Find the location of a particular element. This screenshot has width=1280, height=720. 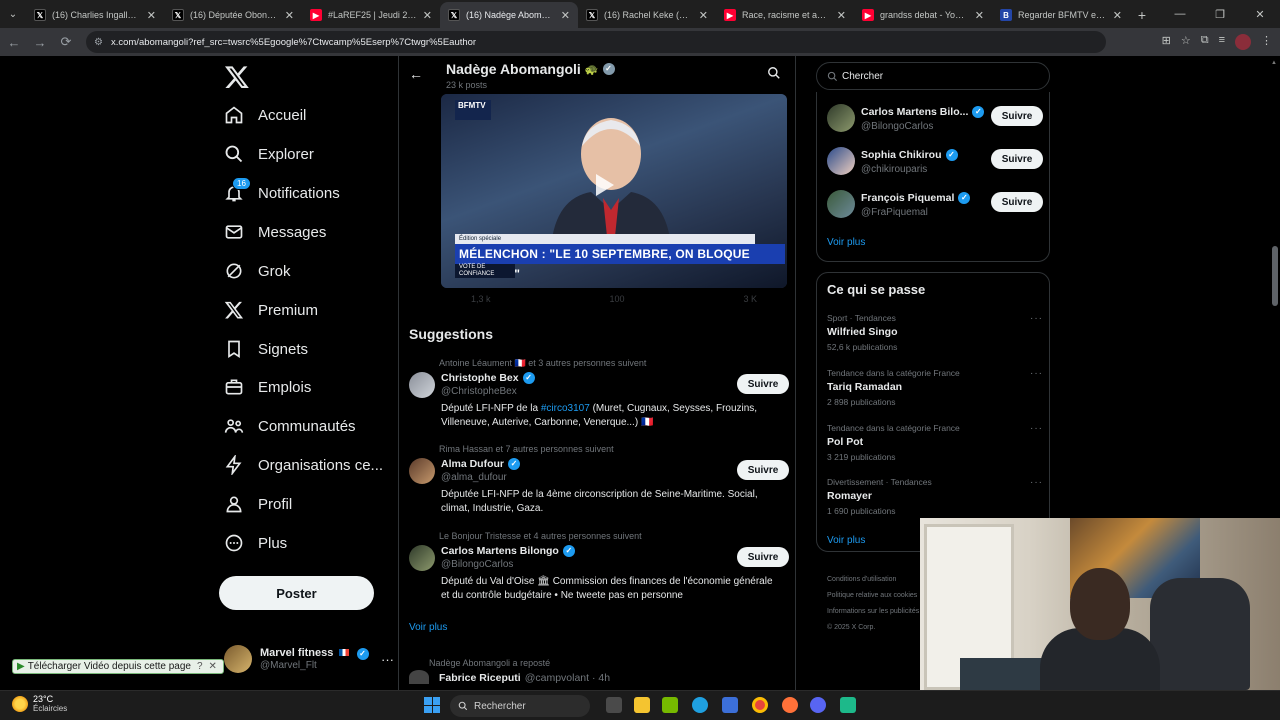

browser-tab: 𝕏 (16) Députée Obono (@Dan ✕ is located at coordinates (233, 15).